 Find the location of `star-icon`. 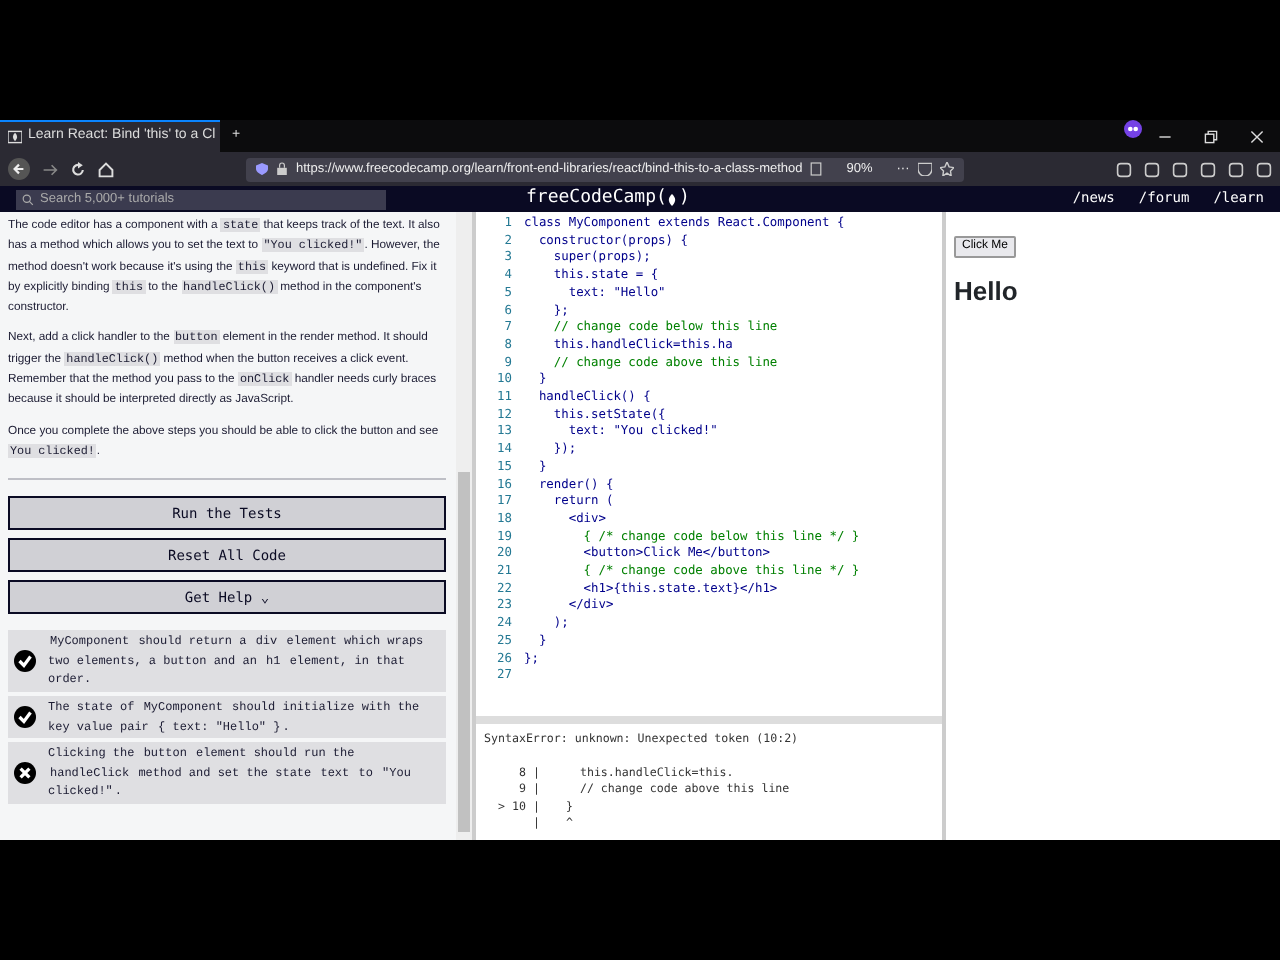

star-icon is located at coordinates (946, 169).